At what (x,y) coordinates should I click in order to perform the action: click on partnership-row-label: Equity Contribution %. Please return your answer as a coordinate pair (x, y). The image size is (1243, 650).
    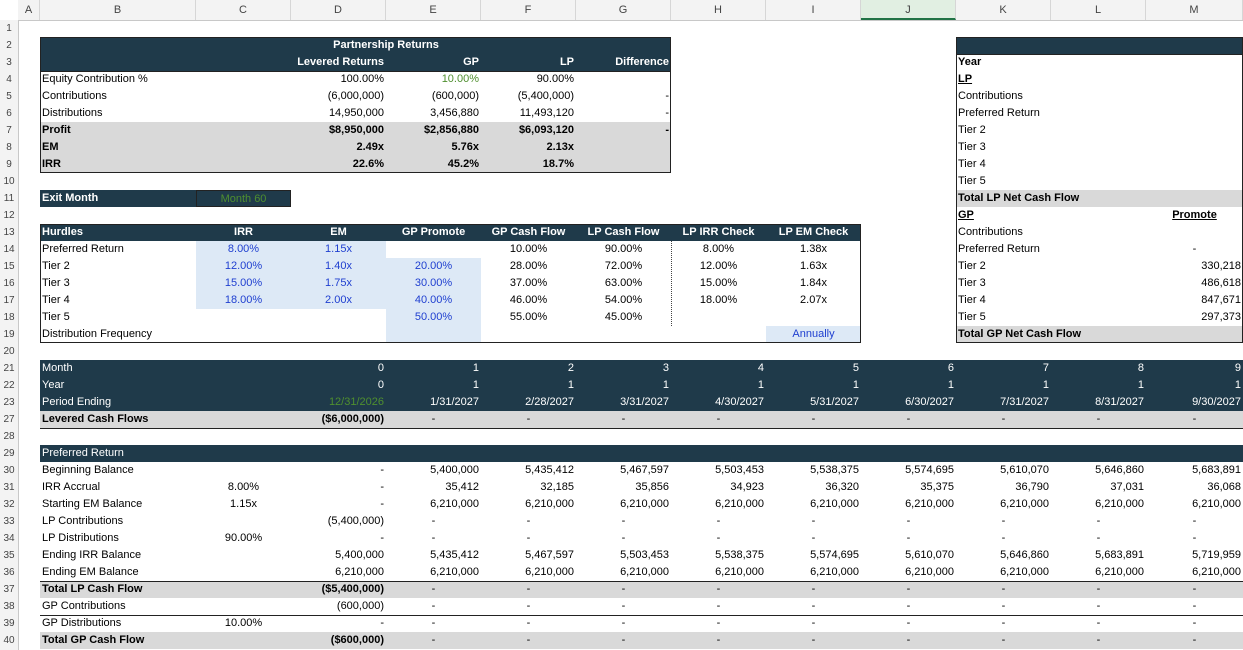
    Looking at the image, I should click on (165, 79).